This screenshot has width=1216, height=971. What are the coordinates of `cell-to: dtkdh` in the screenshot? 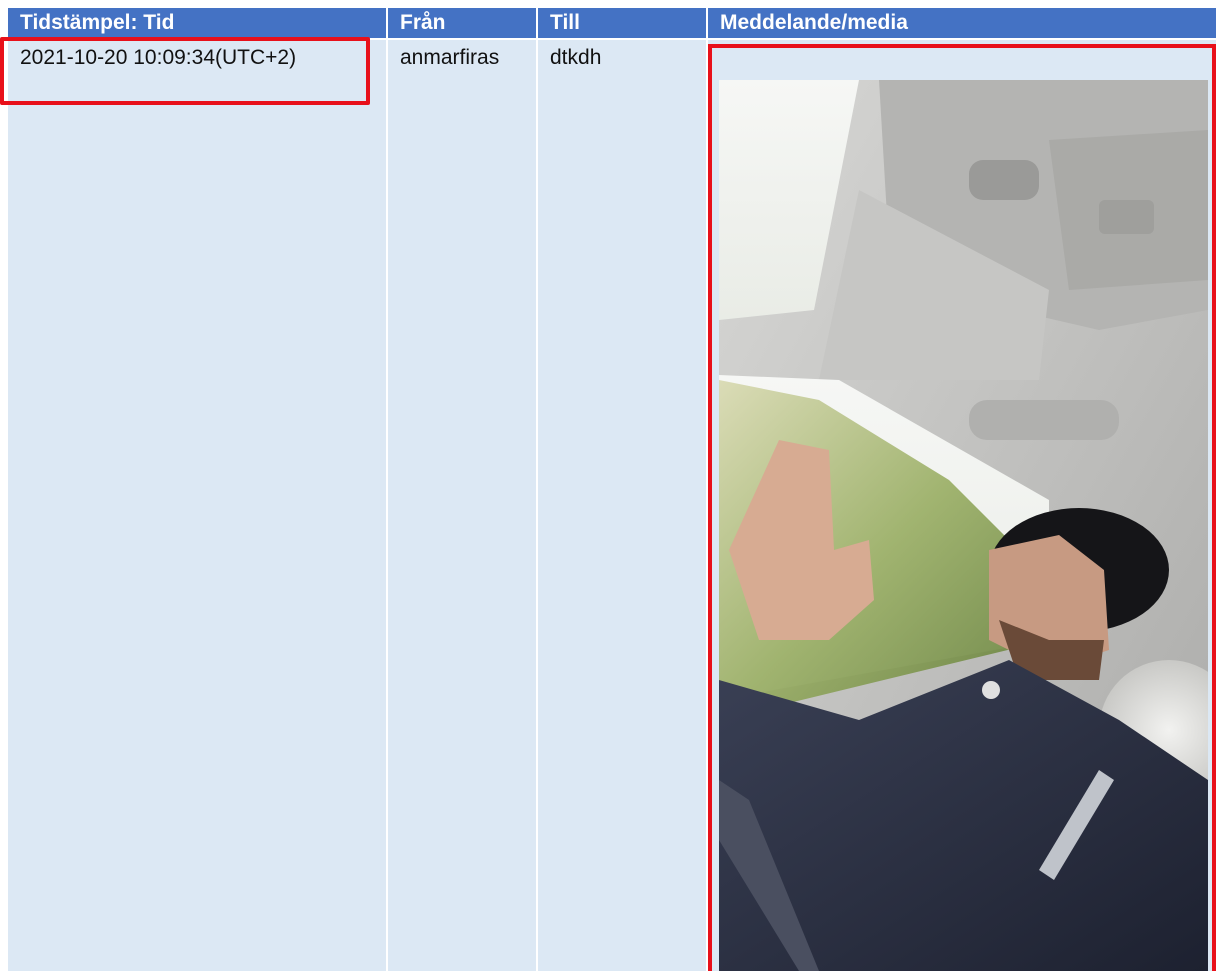 It's located at (622, 505).